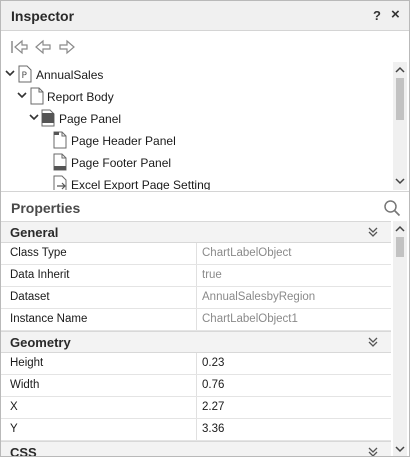 This screenshot has height=457, width=410. I want to click on tree-item-label: AnnualSales, so click(70, 75).